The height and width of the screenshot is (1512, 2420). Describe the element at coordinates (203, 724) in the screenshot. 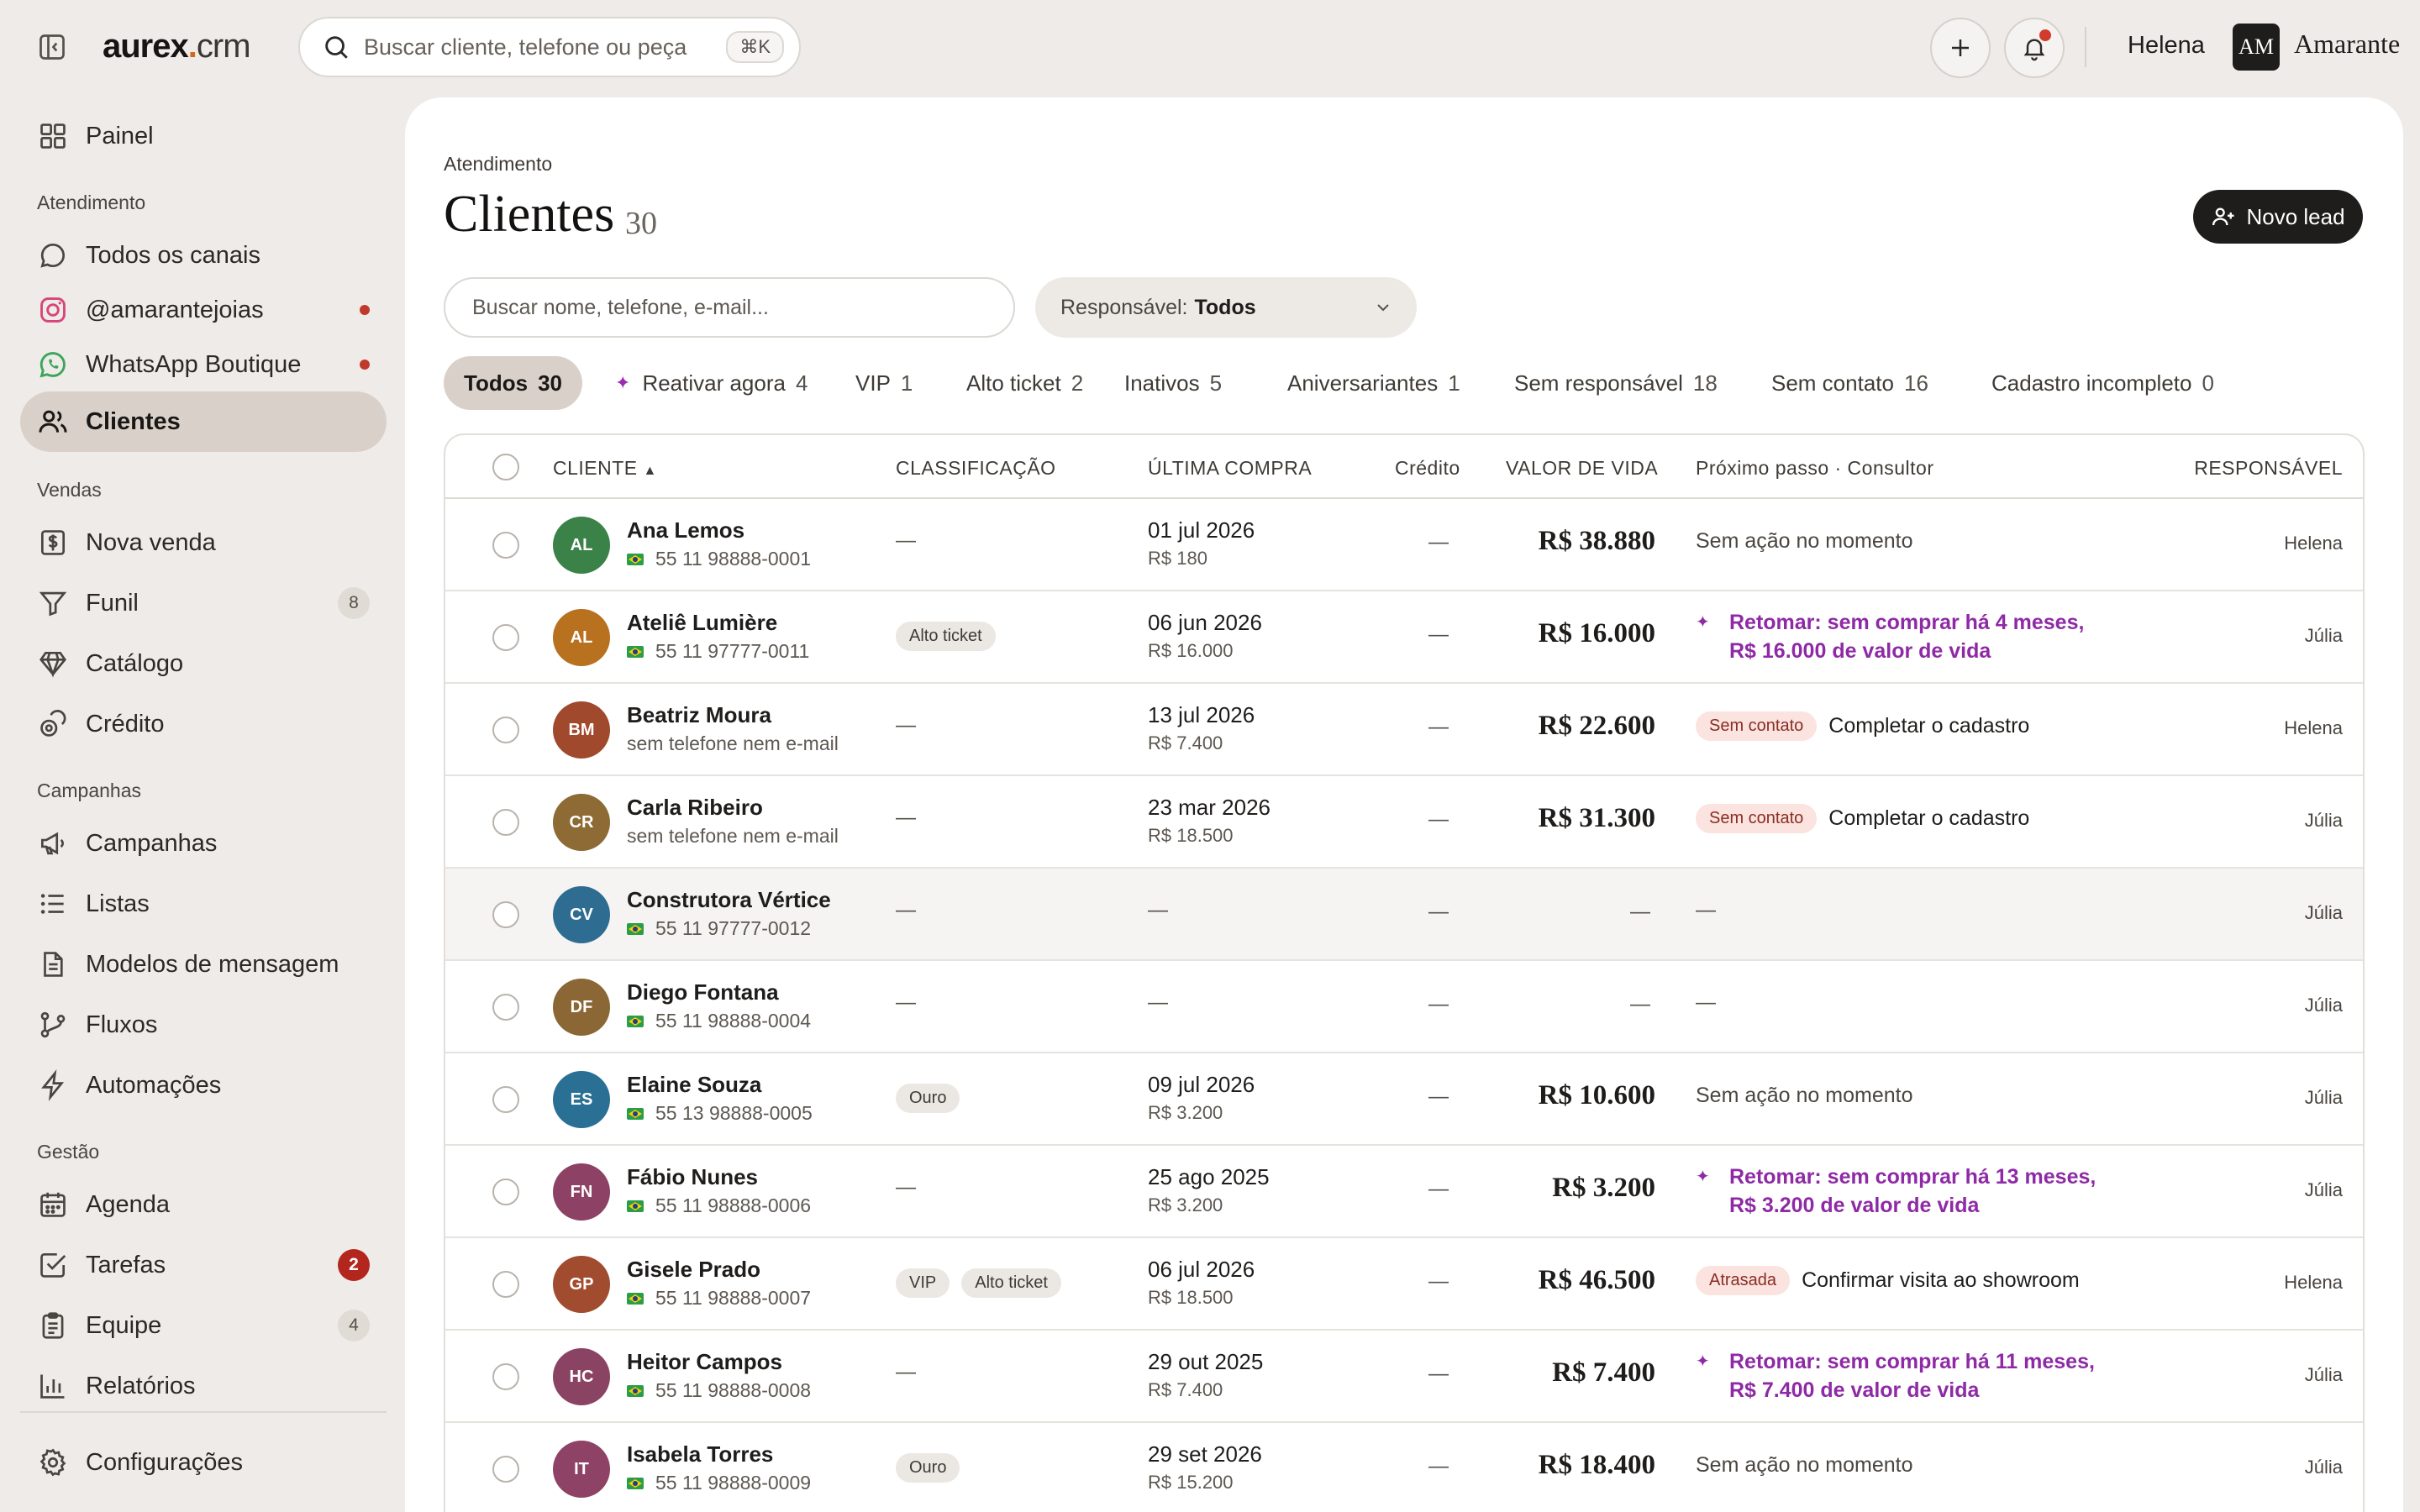

I see `sidebar-item-credito: Crédito` at that location.